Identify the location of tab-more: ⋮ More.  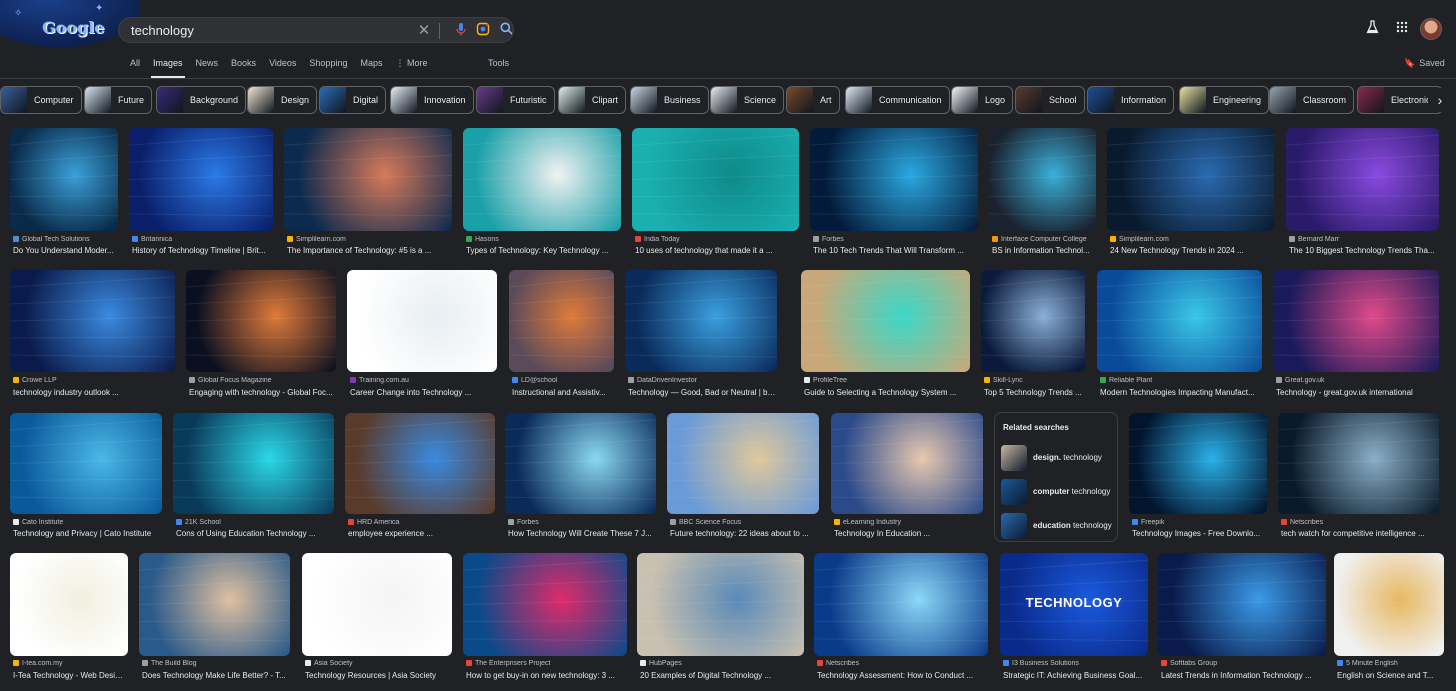
(411, 67).